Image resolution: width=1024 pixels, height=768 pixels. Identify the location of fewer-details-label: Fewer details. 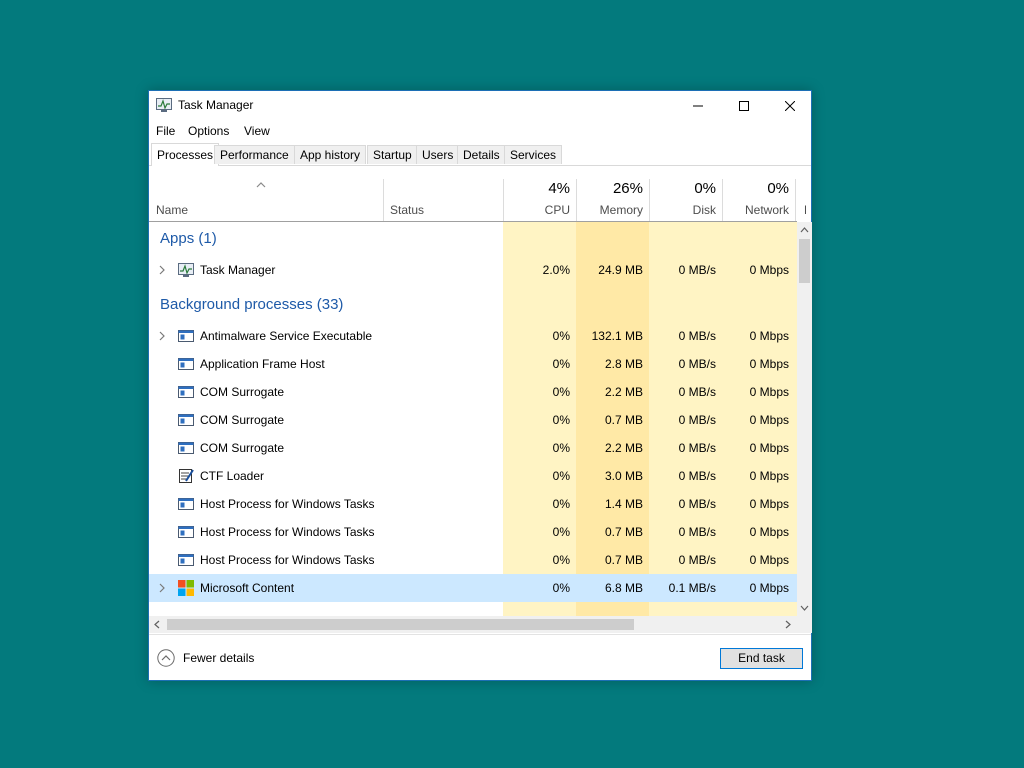
(219, 658).